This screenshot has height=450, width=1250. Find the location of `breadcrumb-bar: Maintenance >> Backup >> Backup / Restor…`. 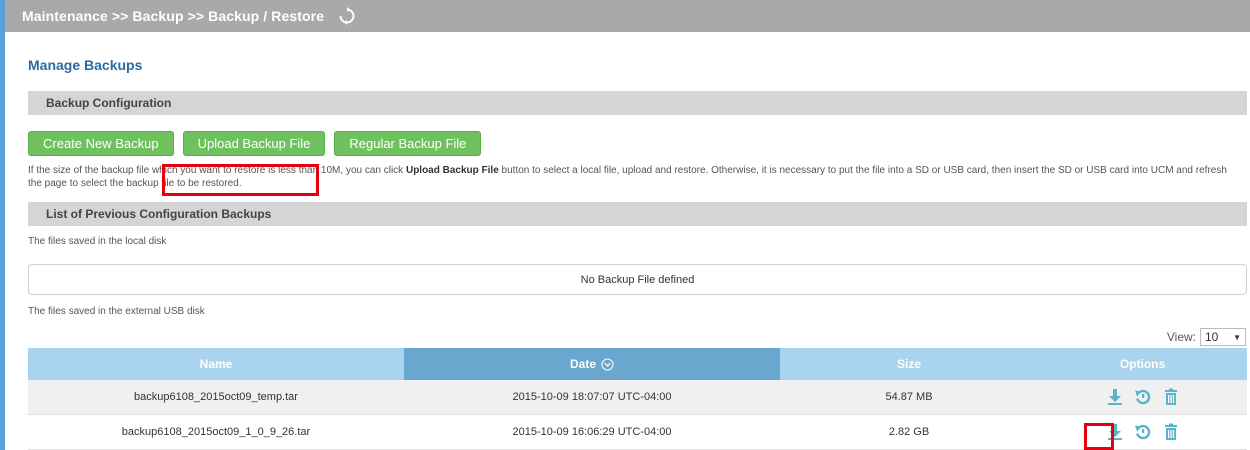

breadcrumb-bar: Maintenance >> Backup >> Backup / Restor… is located at coordinates (627, 16).